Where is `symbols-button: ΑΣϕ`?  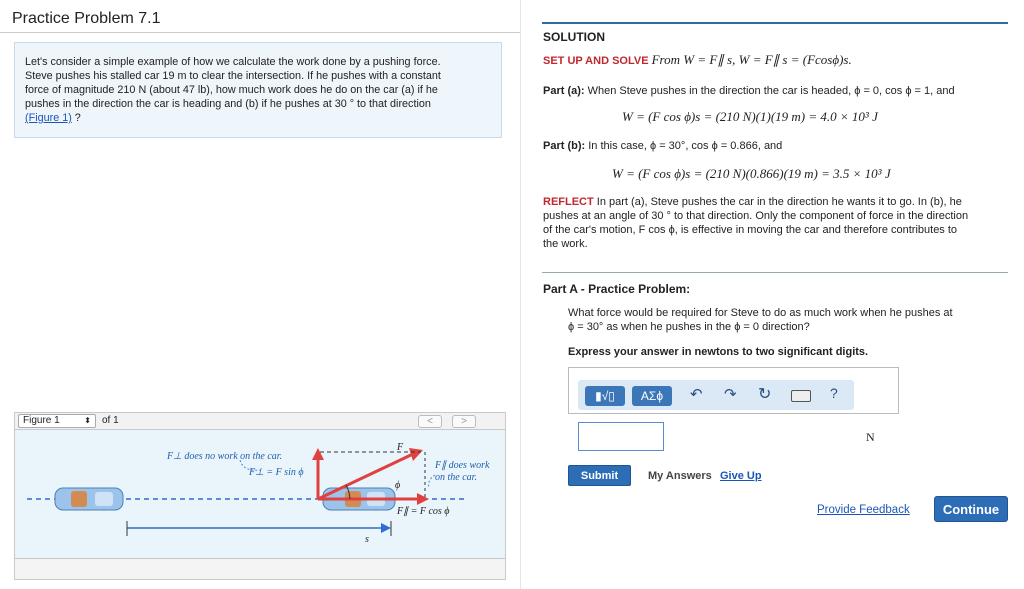 symbols-button: ΑΣϕ is located at coordinates (652, 396).